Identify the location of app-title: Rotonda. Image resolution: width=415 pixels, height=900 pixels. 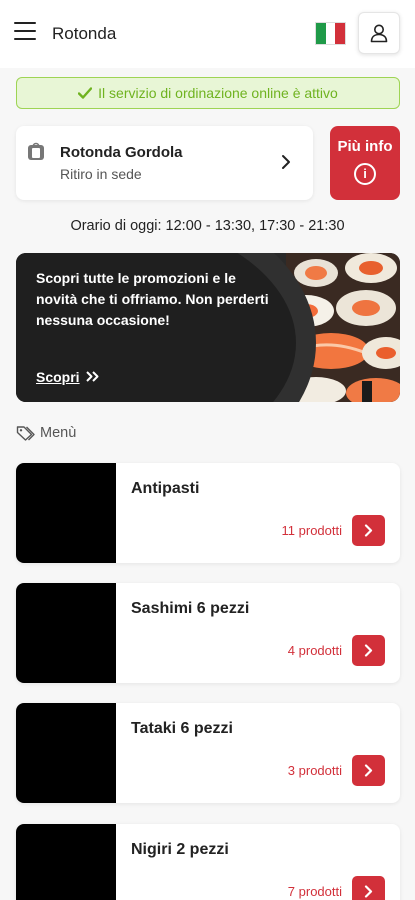
(84, 33).